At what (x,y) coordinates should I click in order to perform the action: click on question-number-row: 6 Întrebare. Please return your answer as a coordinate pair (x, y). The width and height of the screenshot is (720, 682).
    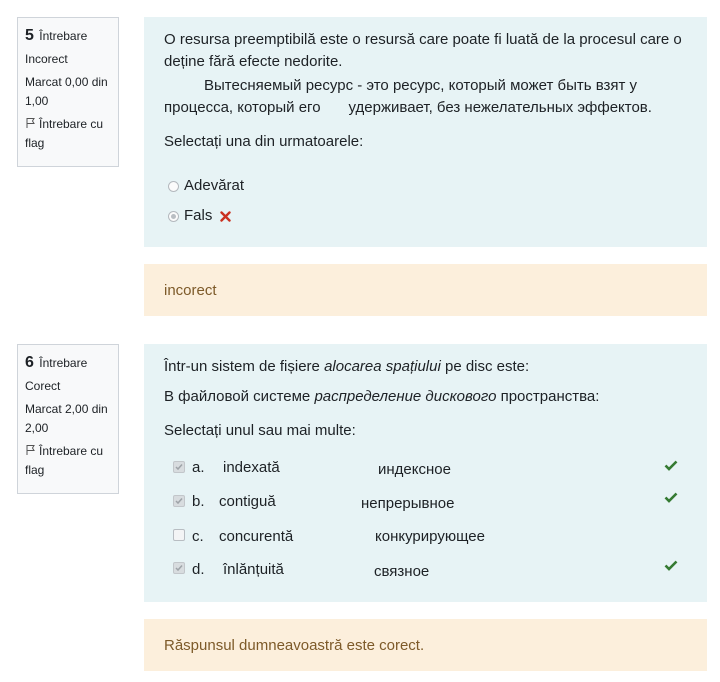
    Looking at the image, I should click on (68, 363).